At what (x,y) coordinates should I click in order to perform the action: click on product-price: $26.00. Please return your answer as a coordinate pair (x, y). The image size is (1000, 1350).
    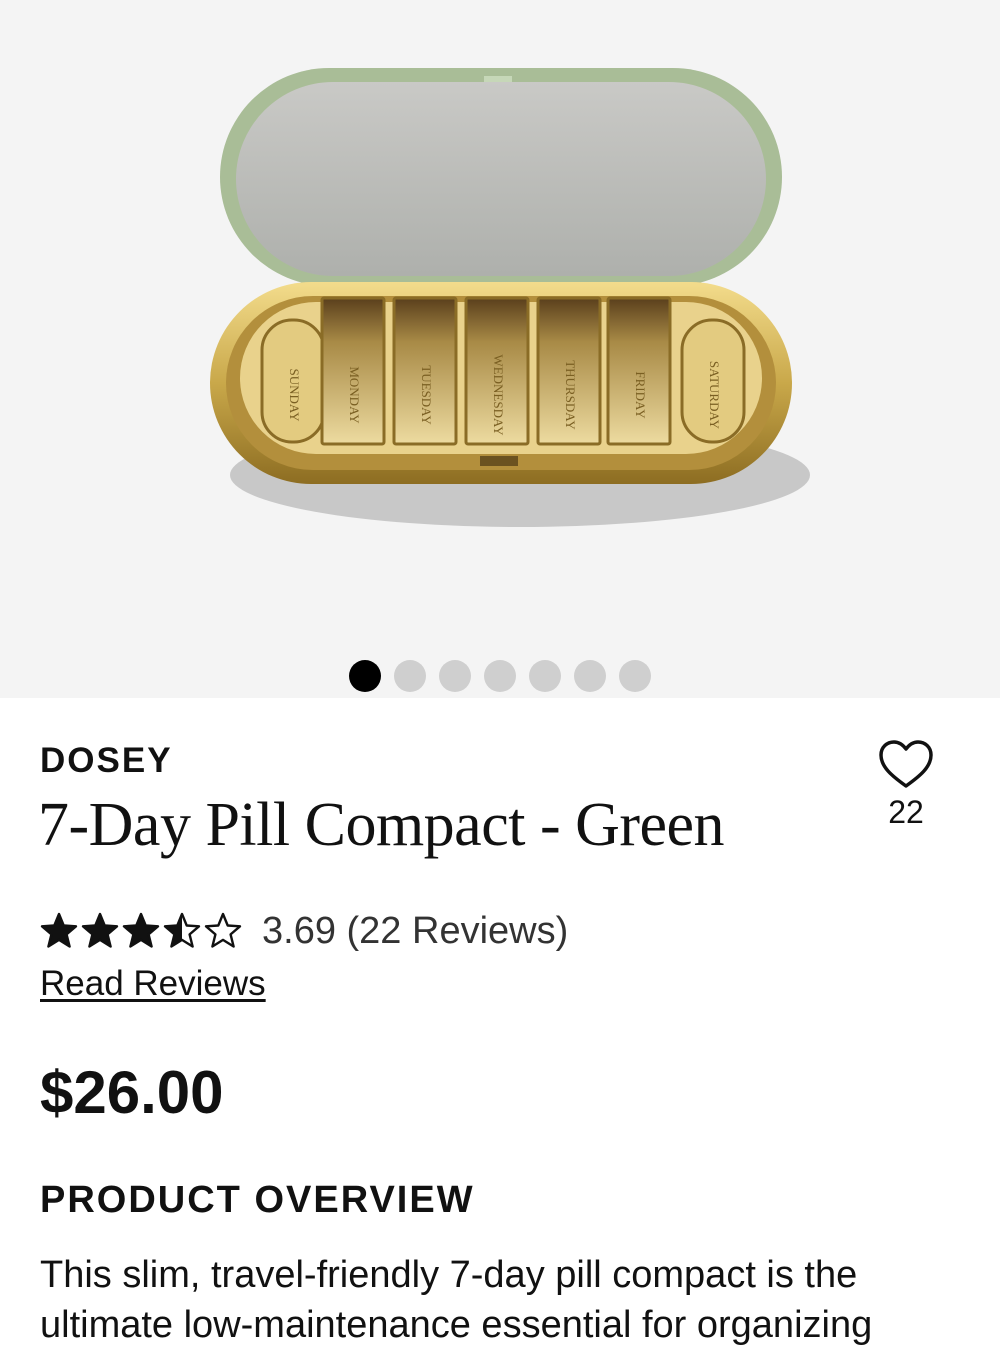
    Looking at the image, I should click on (132, 1092).